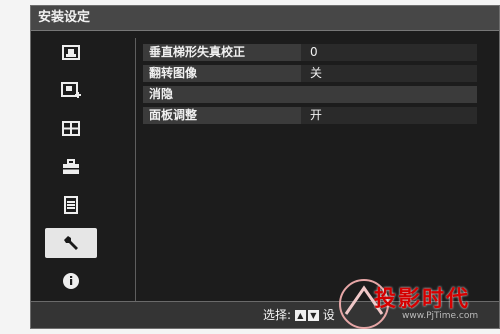  I want to click on sidebar-item-options, so click(71, 205).